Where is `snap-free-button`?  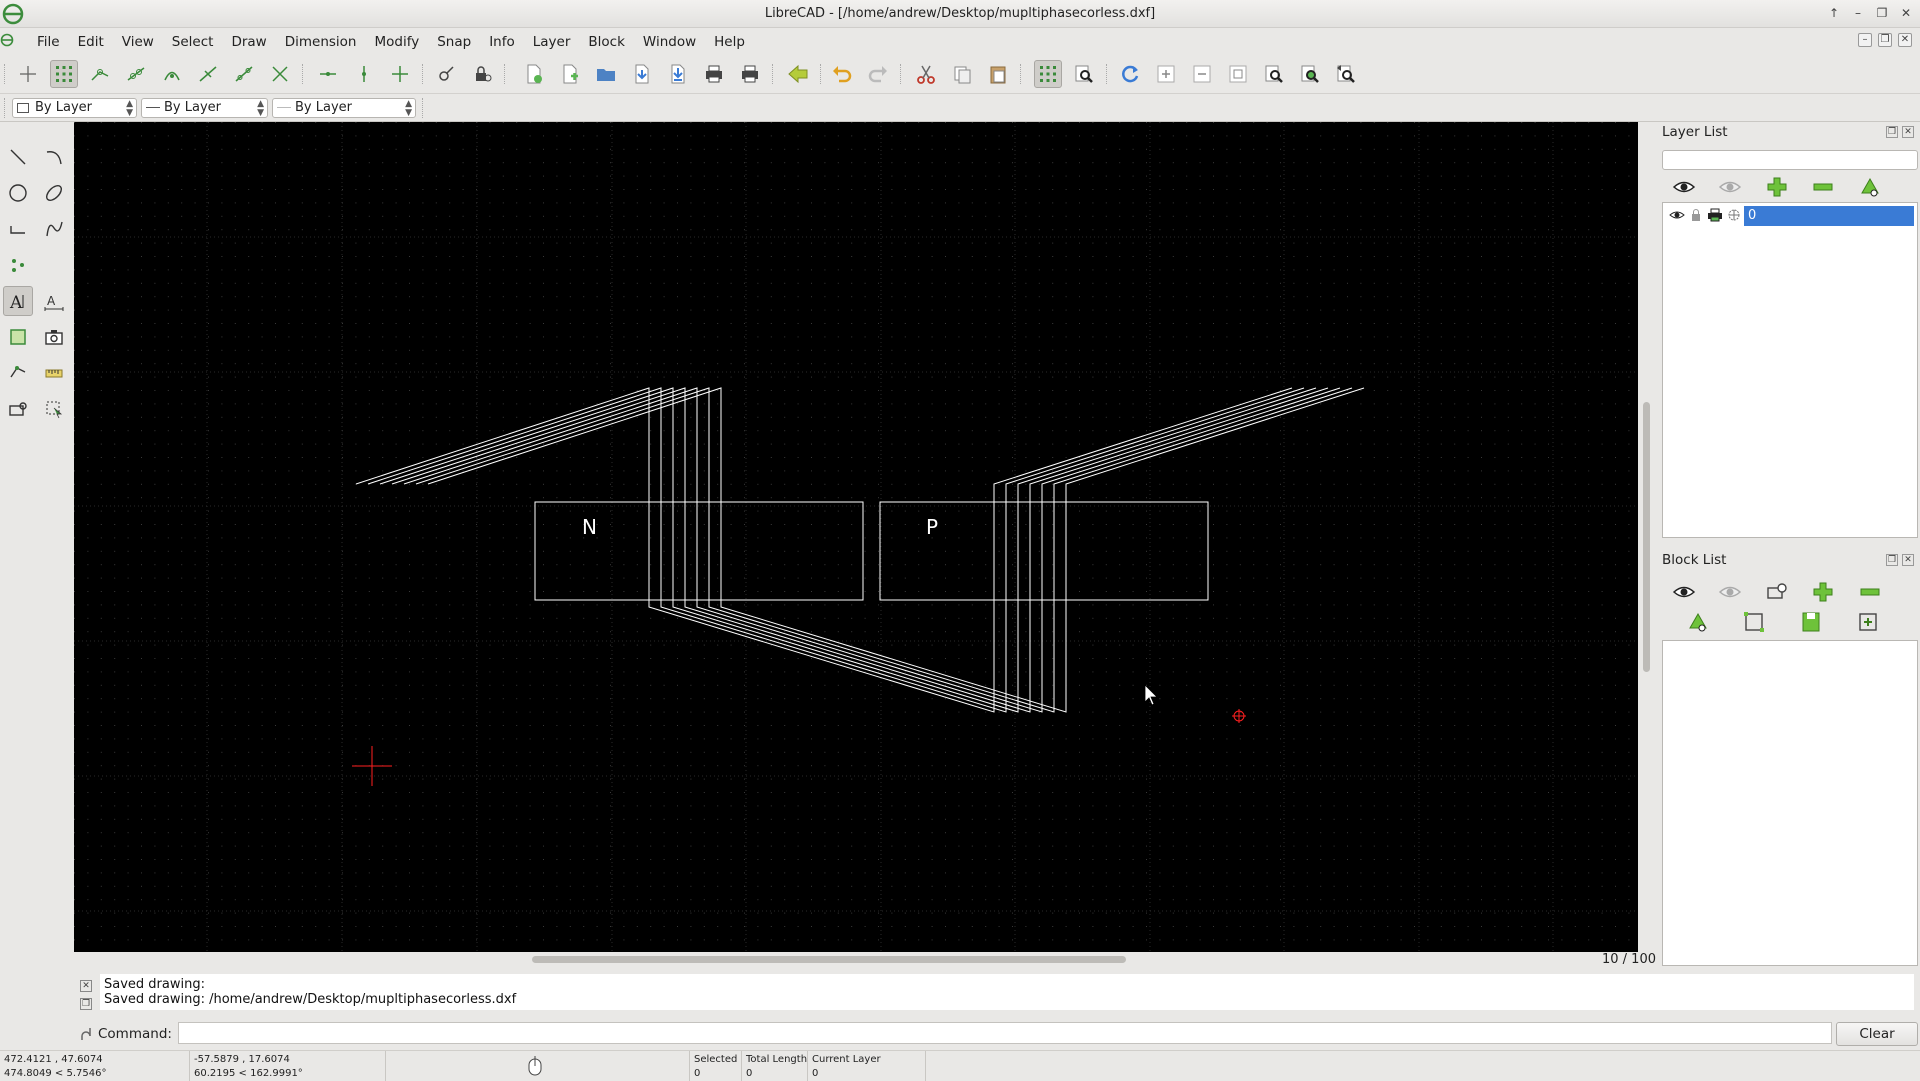 snap-free-button is located at coordinates (28, 74).